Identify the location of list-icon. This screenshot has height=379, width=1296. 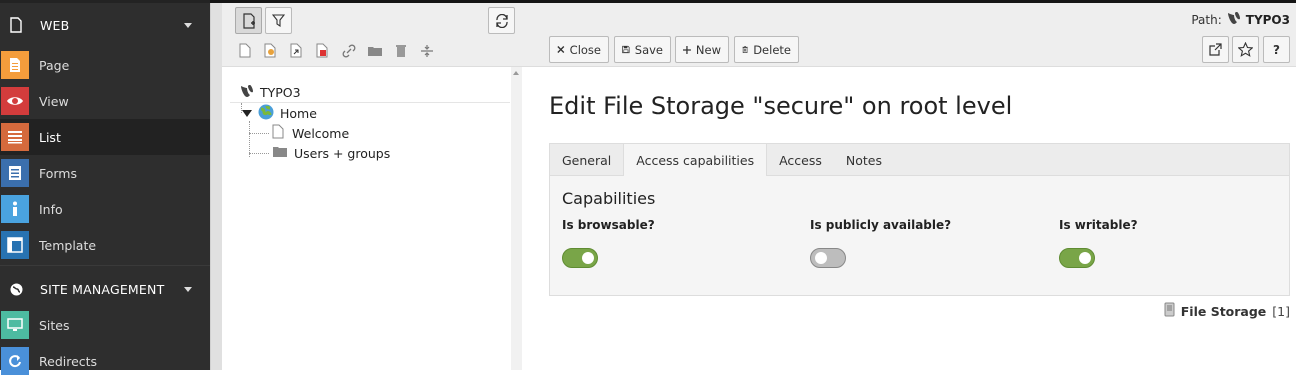
(15, 137).